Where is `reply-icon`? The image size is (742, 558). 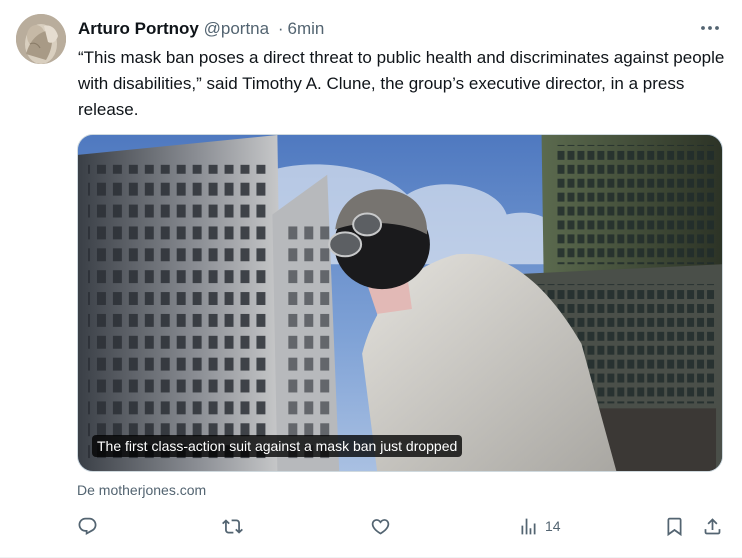
reply-icon is located at coordinates (87, 526).